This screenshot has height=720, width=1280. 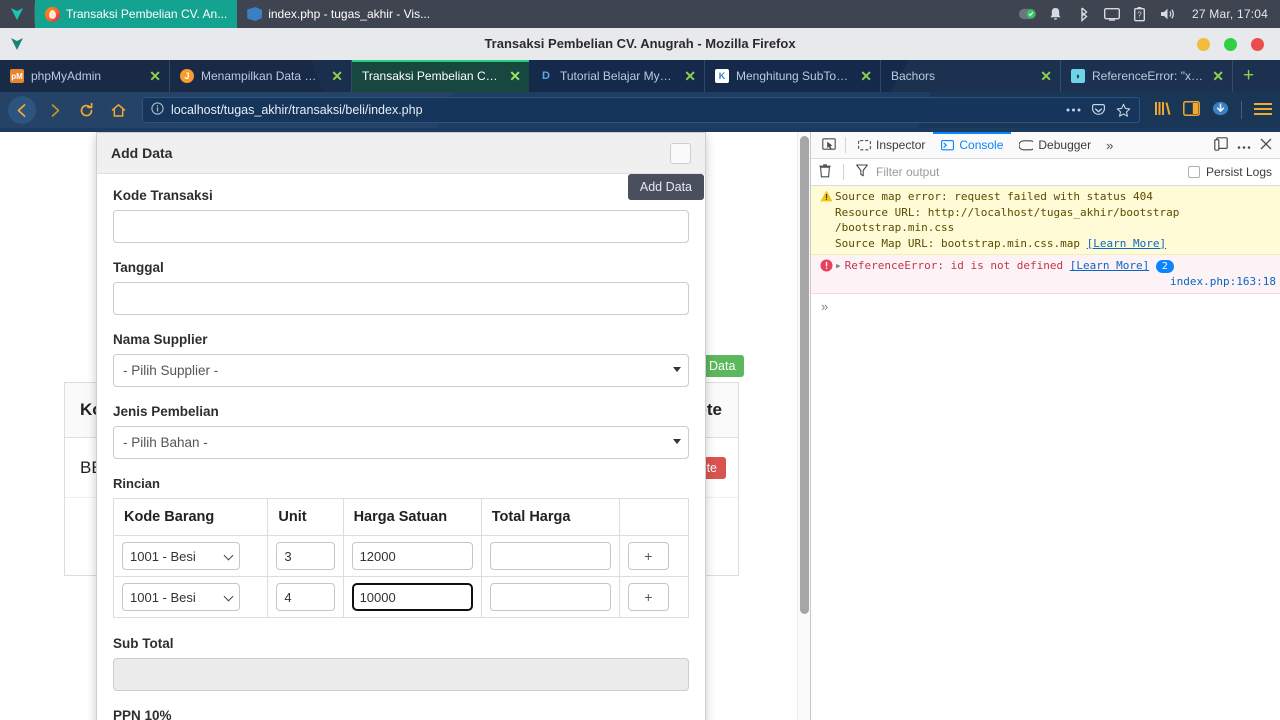 What do you see at coordinates (190, 517) in the screenshot?
I see `col-kode-barang: Kode Barang` at bounding box center [190, 517].